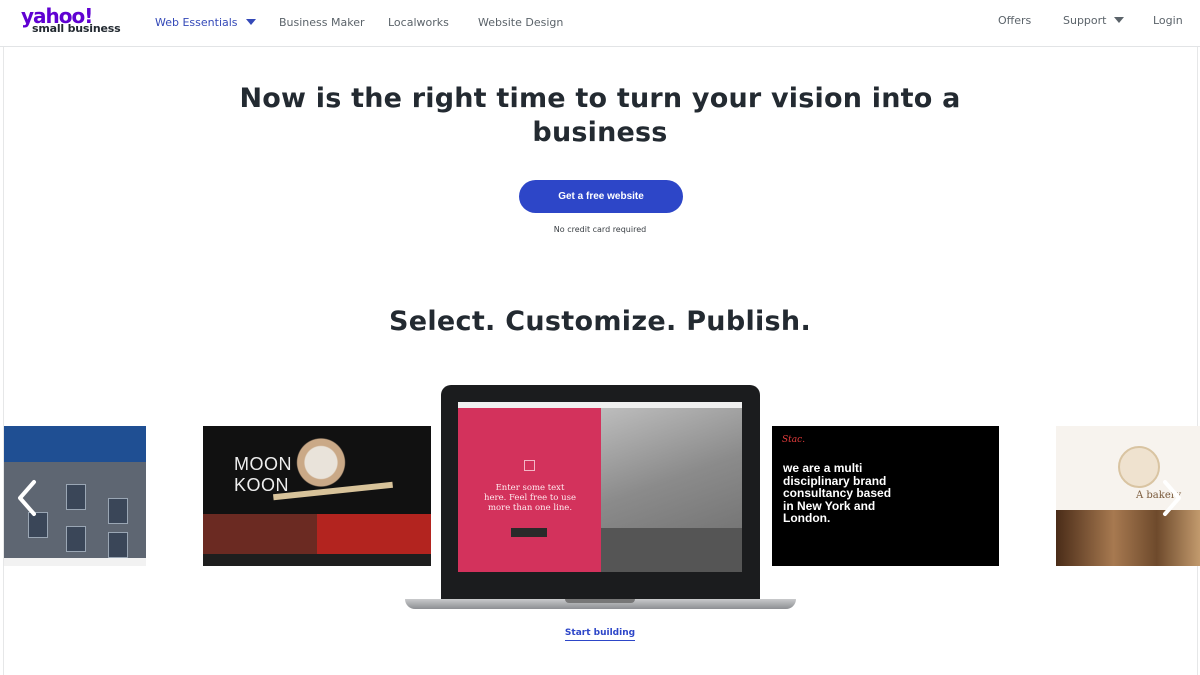  I want to click on chevron-left-icon, so click(27, 498).